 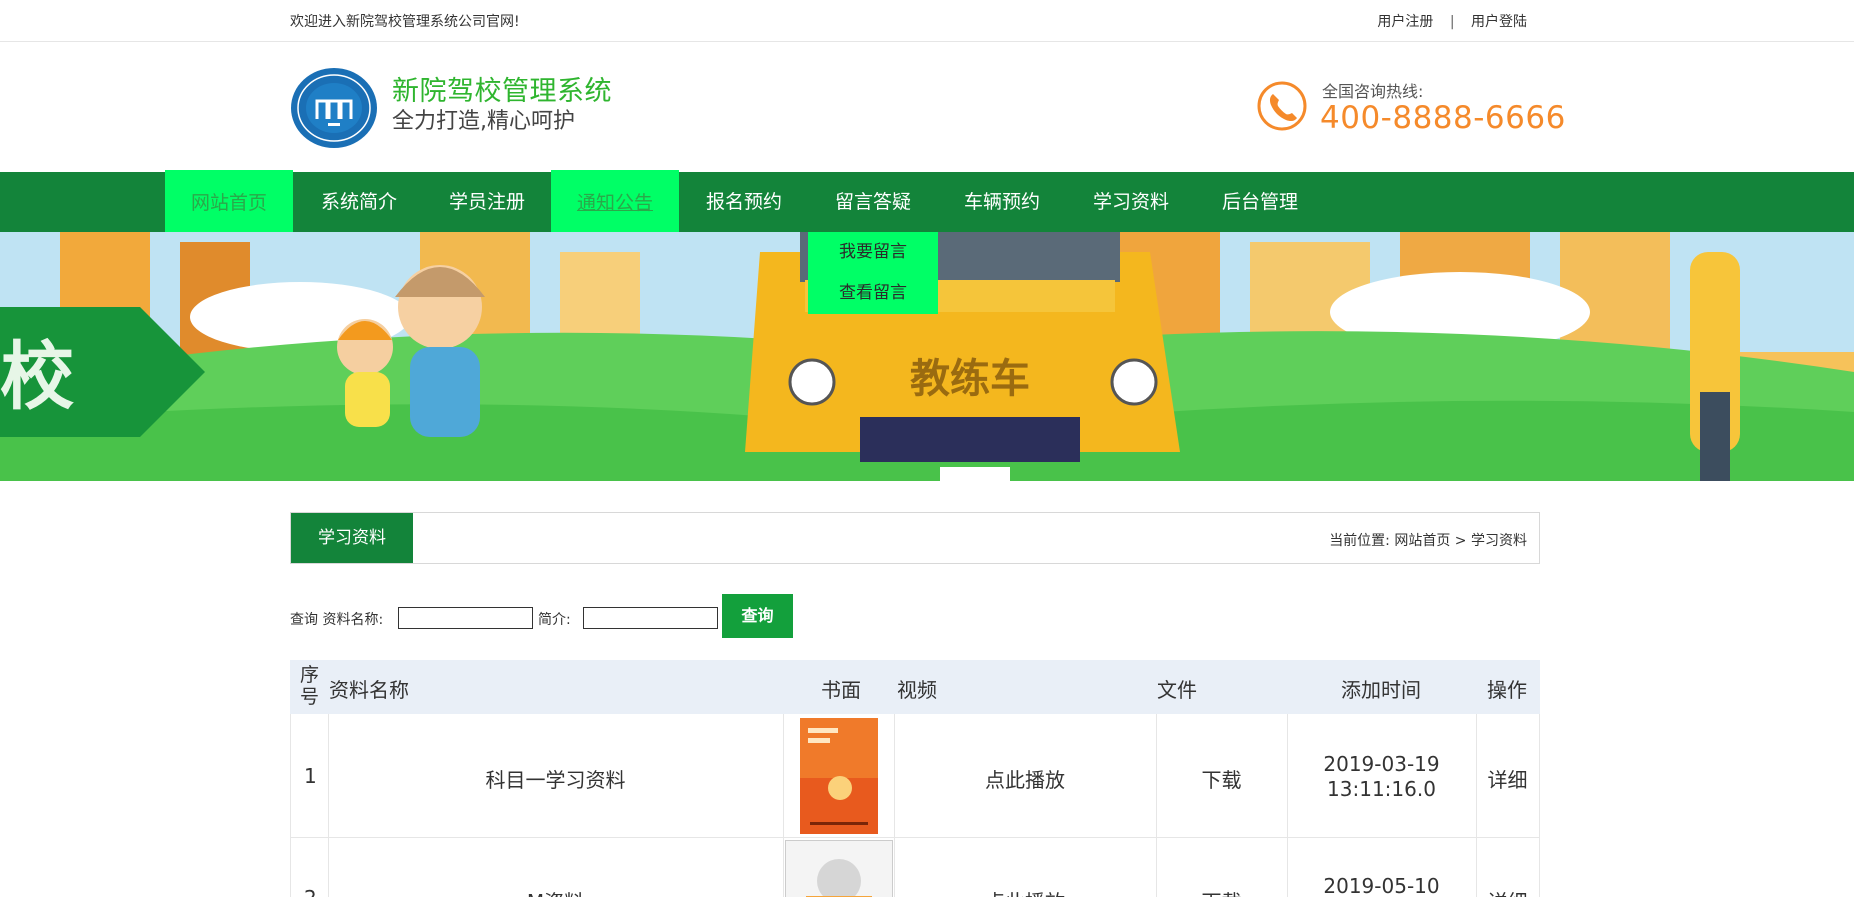 What do you see at coordinates (555, 891) in the screenshot?
I see `row-name: M资料` at bounding box center [555, 891].